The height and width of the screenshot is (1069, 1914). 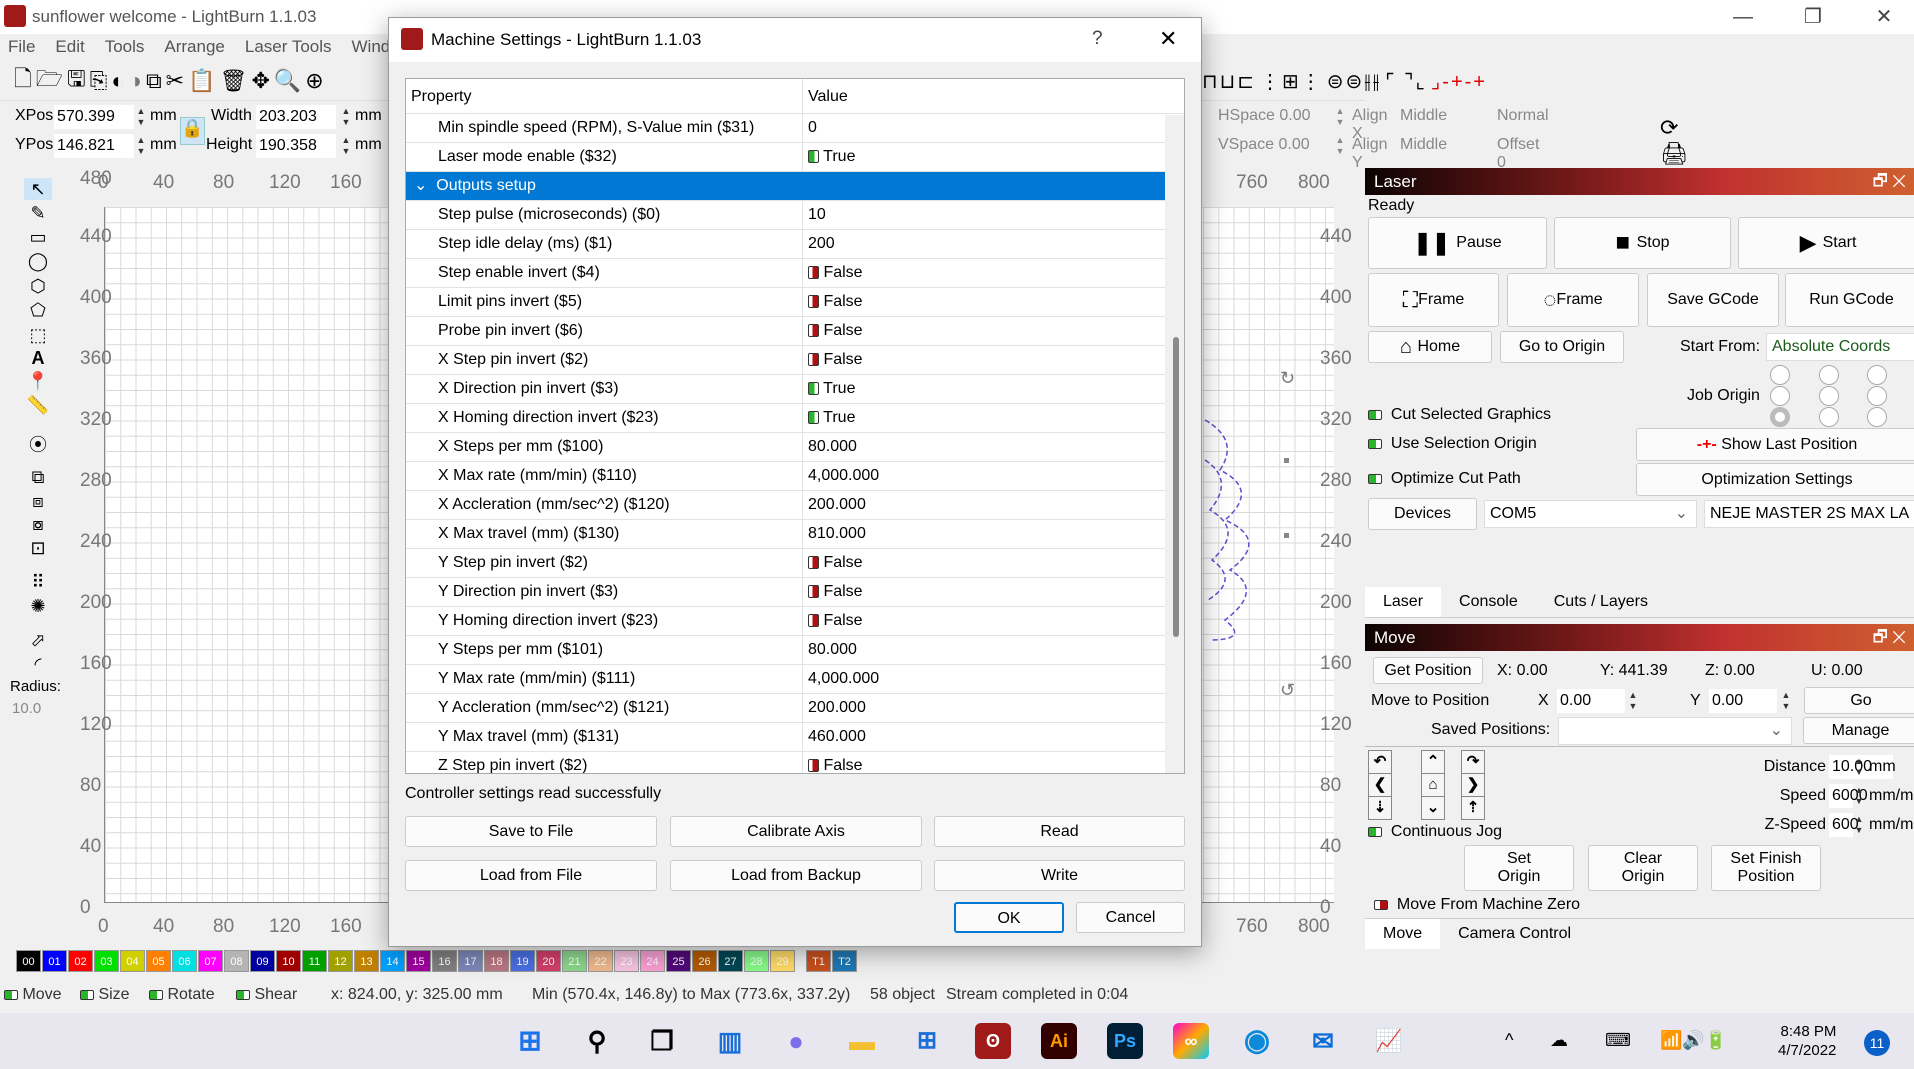 What do you see at coordinates (234, 81) in the screenshot?
I see `delete-icon: 🗑` at bounding box center [234, 81].